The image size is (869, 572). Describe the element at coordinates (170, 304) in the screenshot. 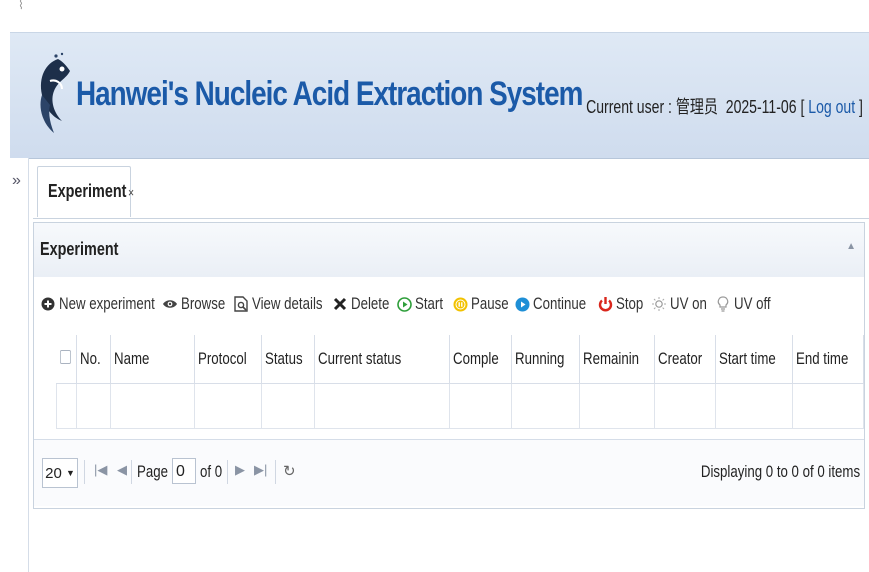

I see `eye-icon` at that location.